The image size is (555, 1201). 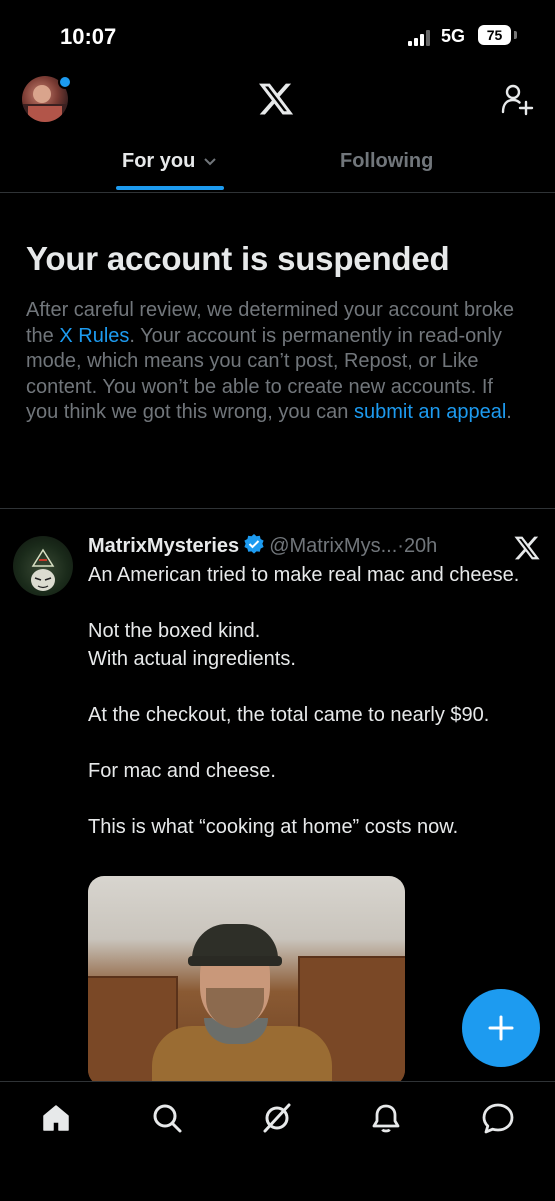 What do you see at coordinates (430, 412) in the screenshot?
I see `submit-appeal-link: submit an appeal` at bounding box center [430, 412].